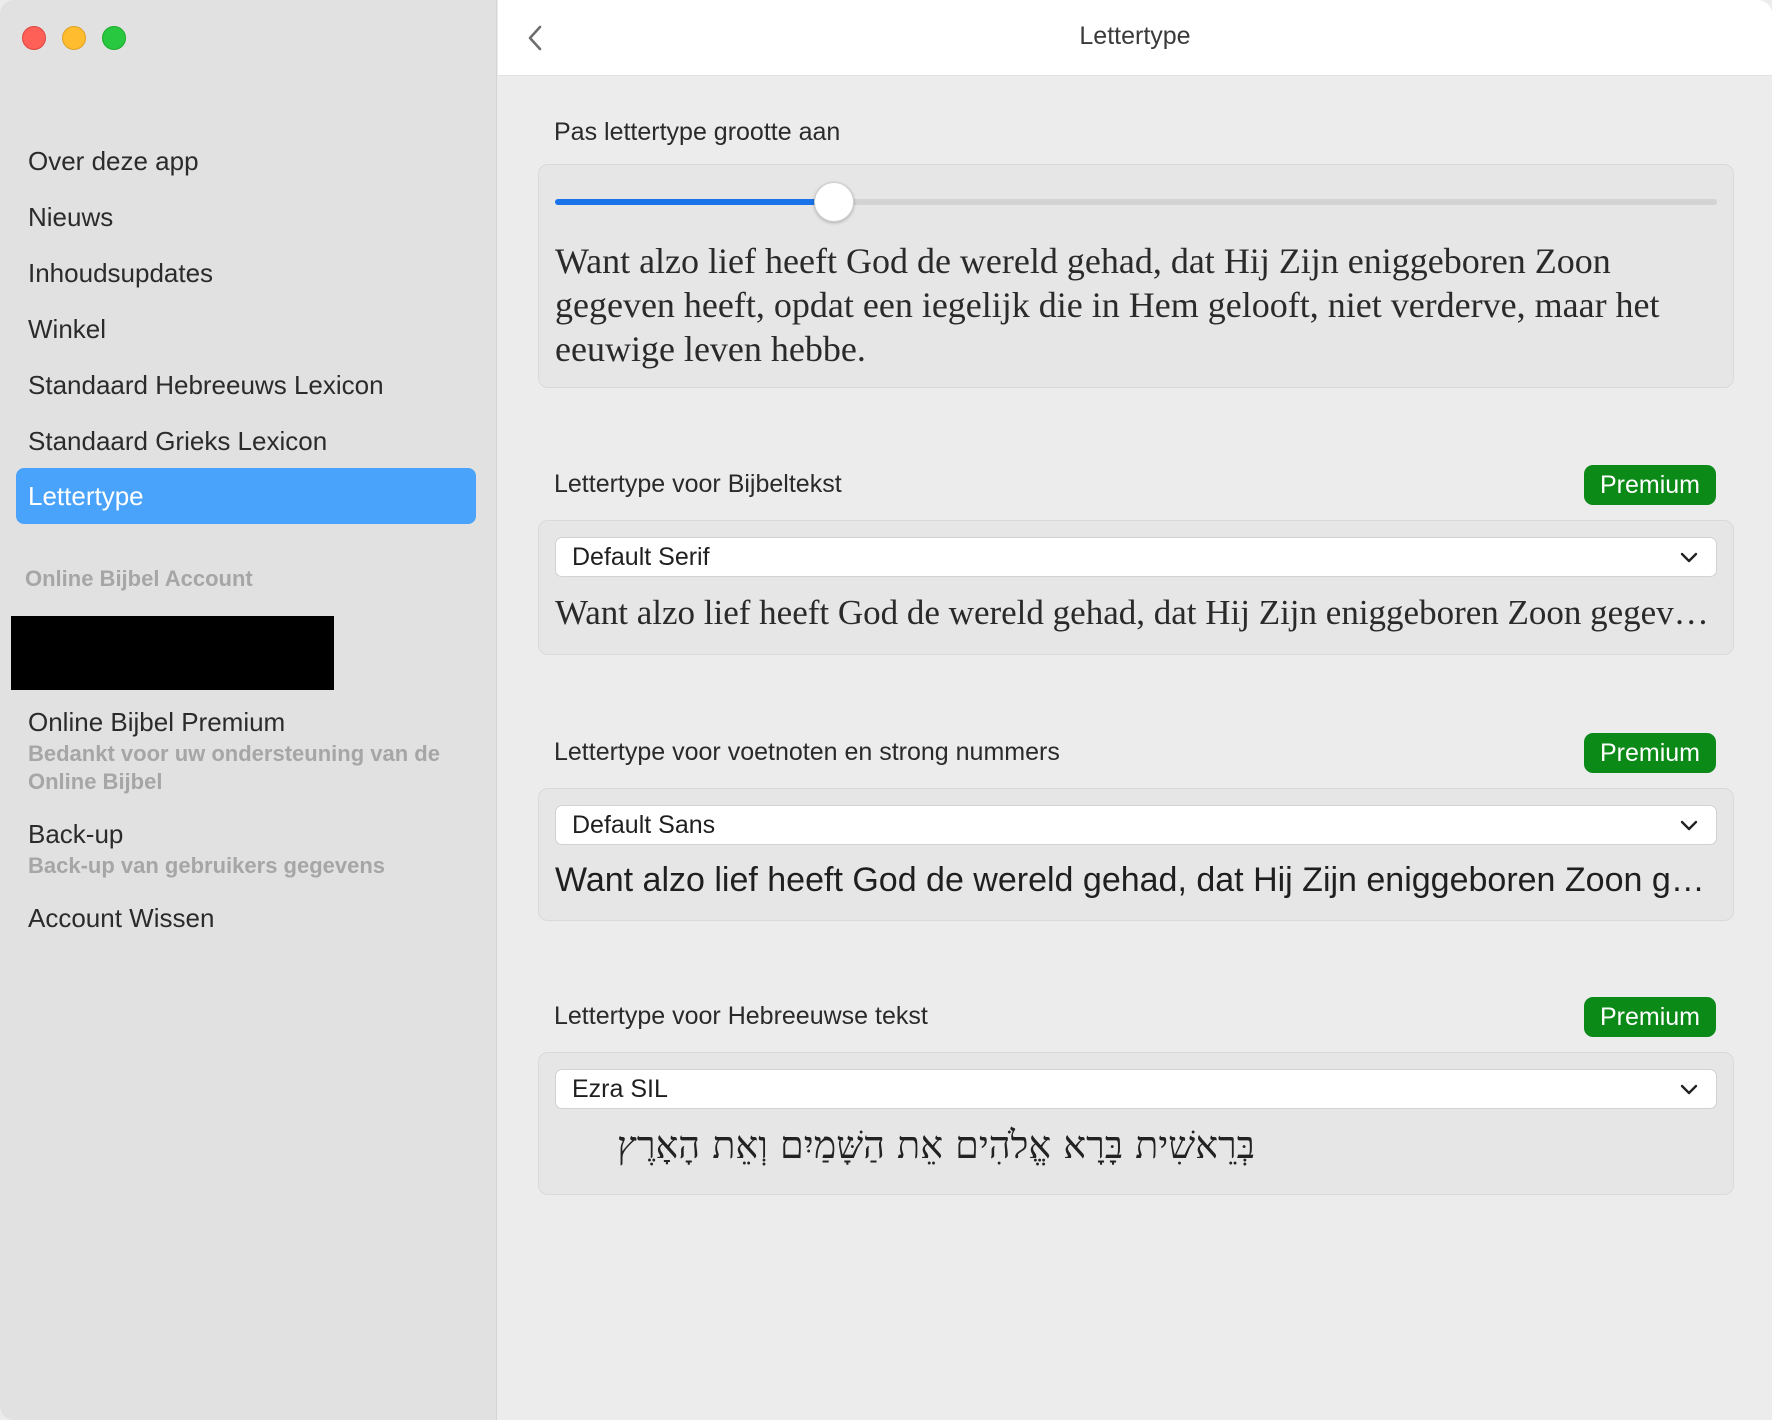 This screenshot has height=1420, width=1772. I want to click on window-controls, so click(74, 38).